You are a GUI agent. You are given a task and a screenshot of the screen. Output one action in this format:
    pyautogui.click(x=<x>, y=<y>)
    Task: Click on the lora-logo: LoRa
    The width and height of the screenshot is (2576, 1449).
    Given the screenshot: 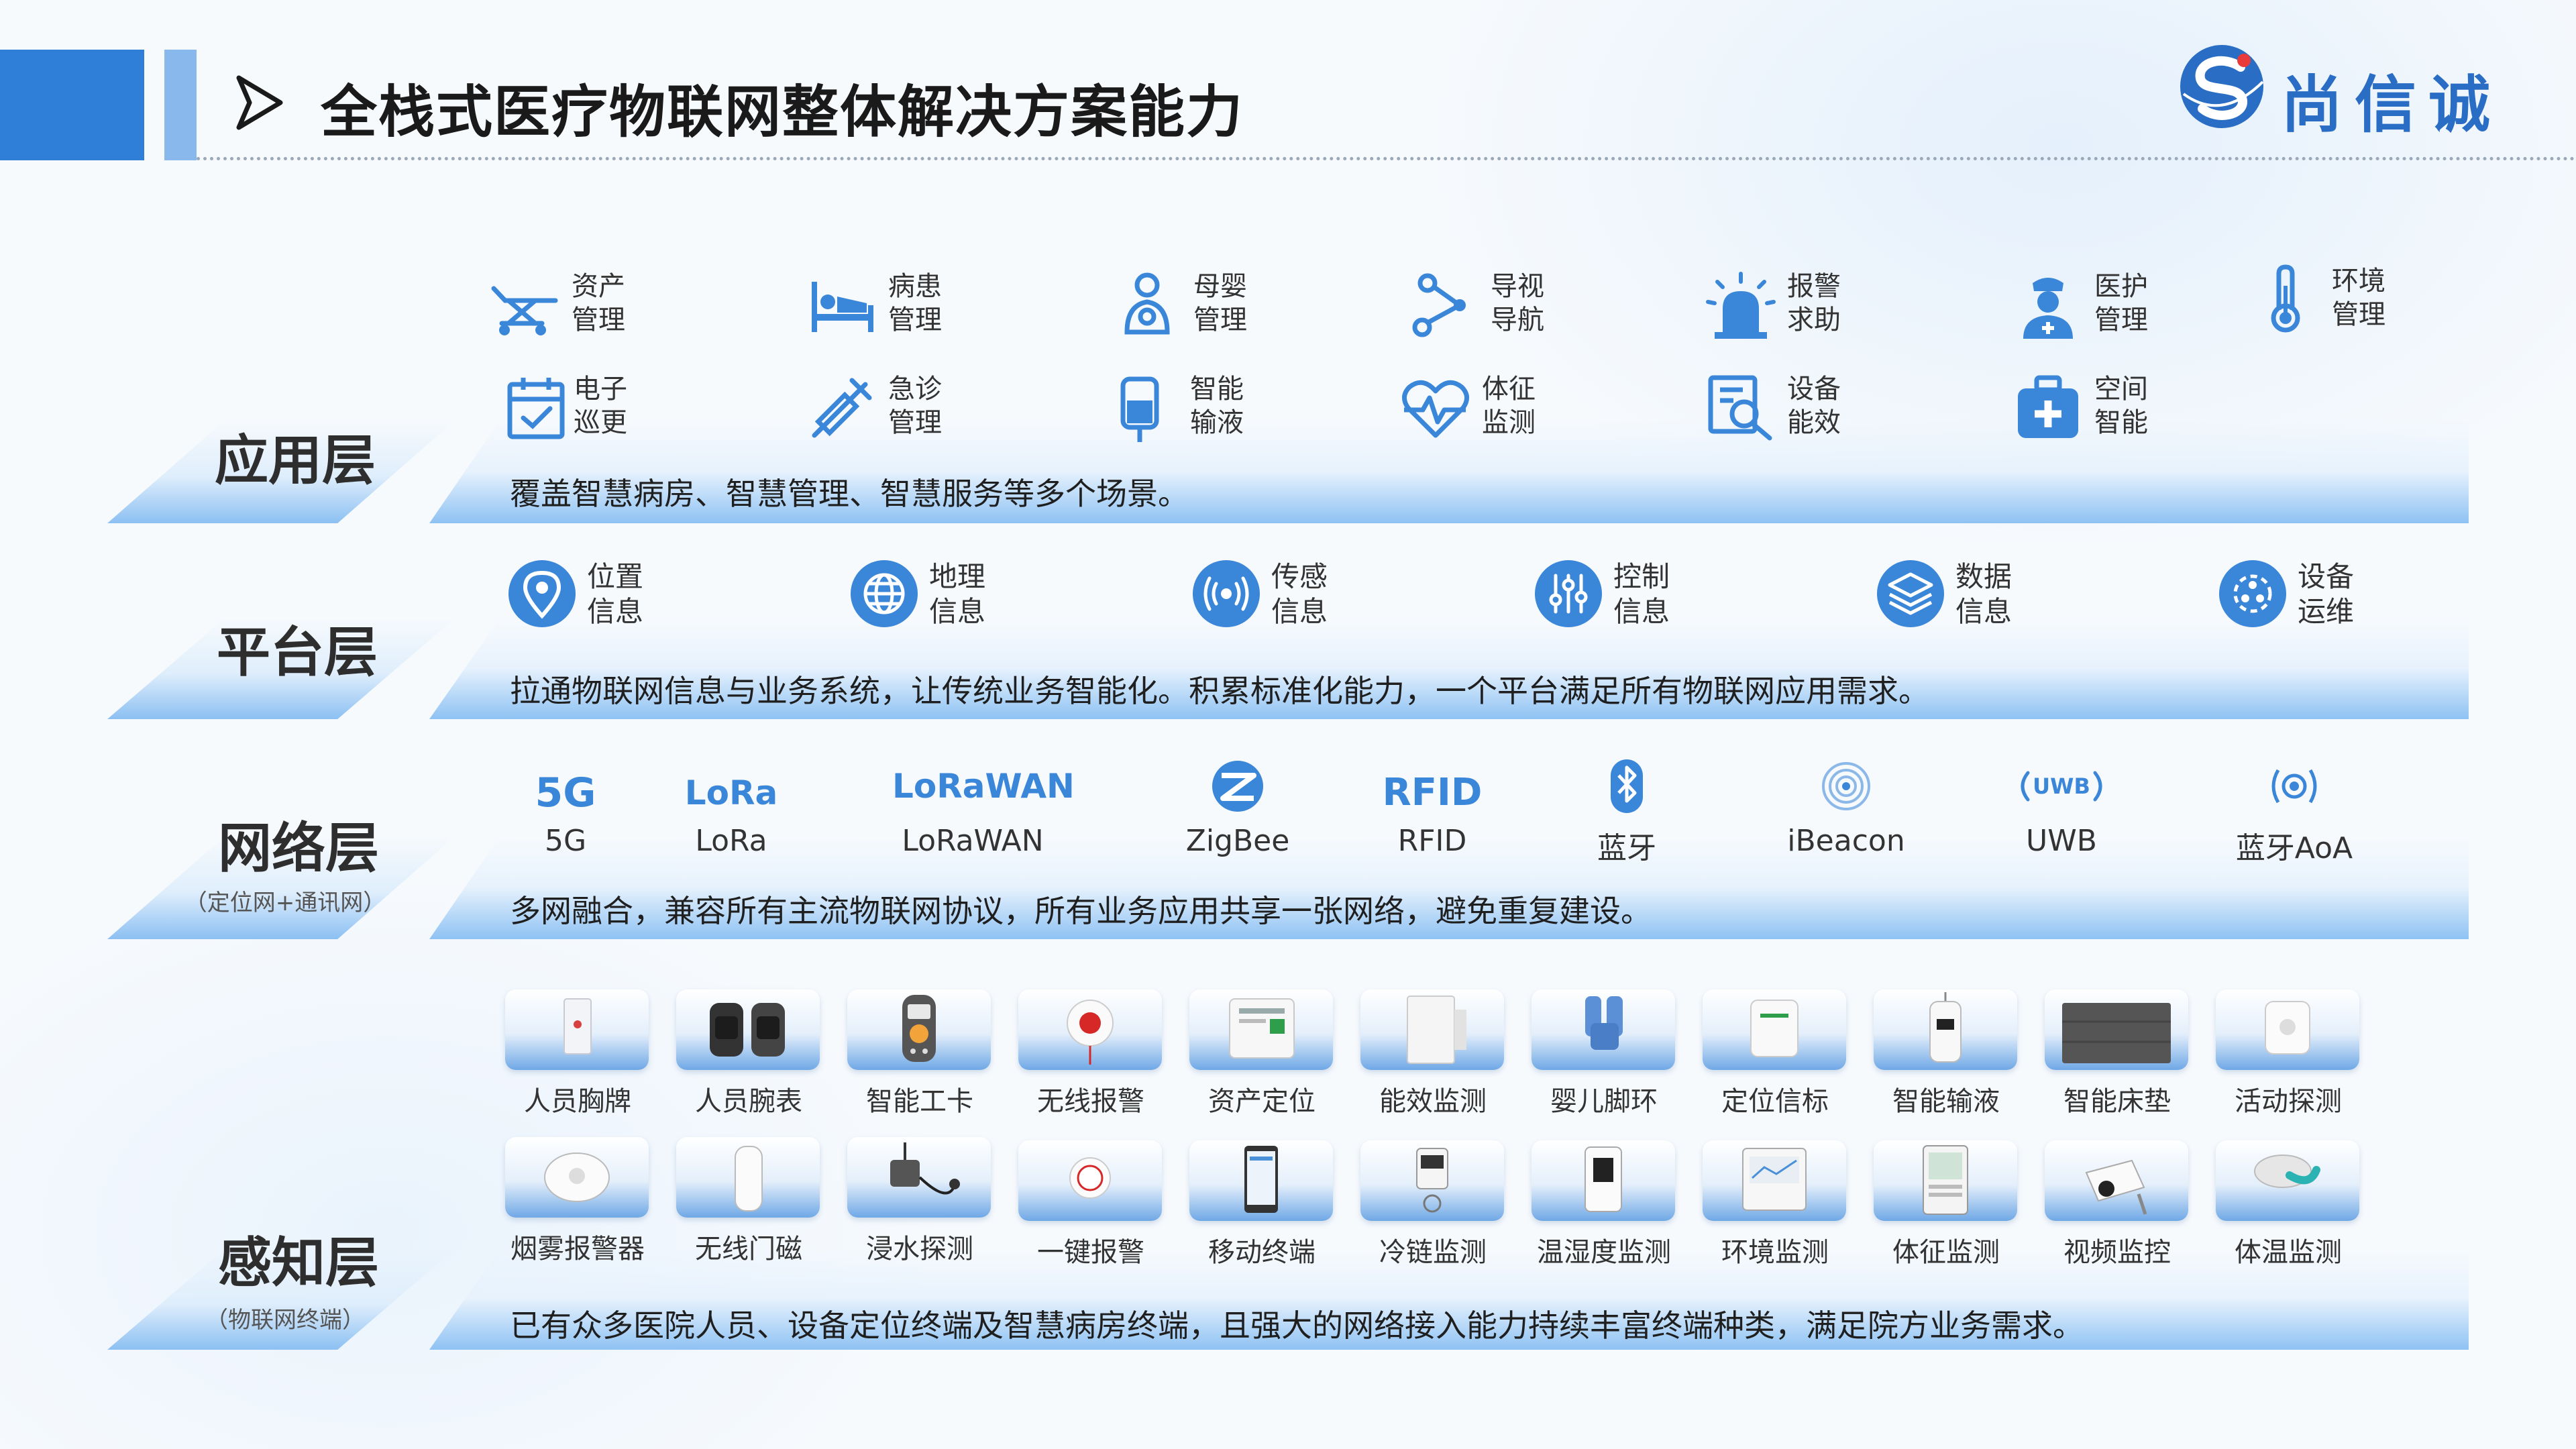 What is the action you would take?
    pyautogui.click(x=731, y=792)
    